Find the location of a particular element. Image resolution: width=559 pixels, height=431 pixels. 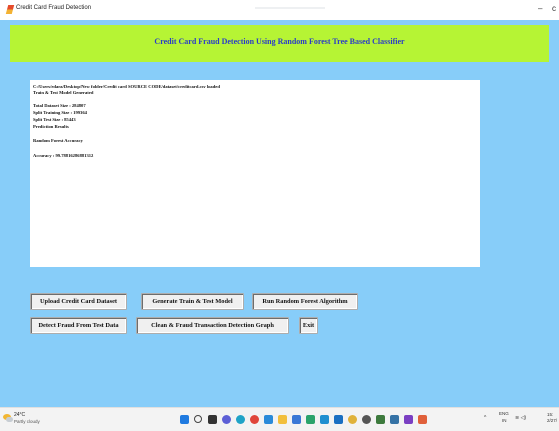

window-titlebar: Credit Card Fraud Detection – c is located at coordinates (279, 10).